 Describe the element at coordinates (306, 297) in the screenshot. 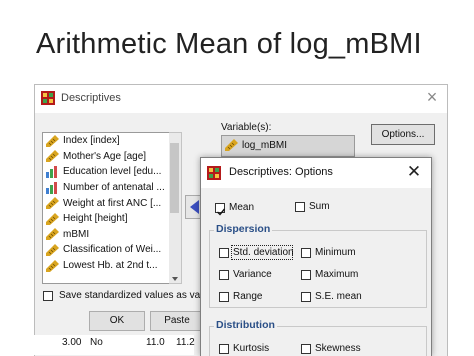

I see `se-mean-checkbox` at that location.